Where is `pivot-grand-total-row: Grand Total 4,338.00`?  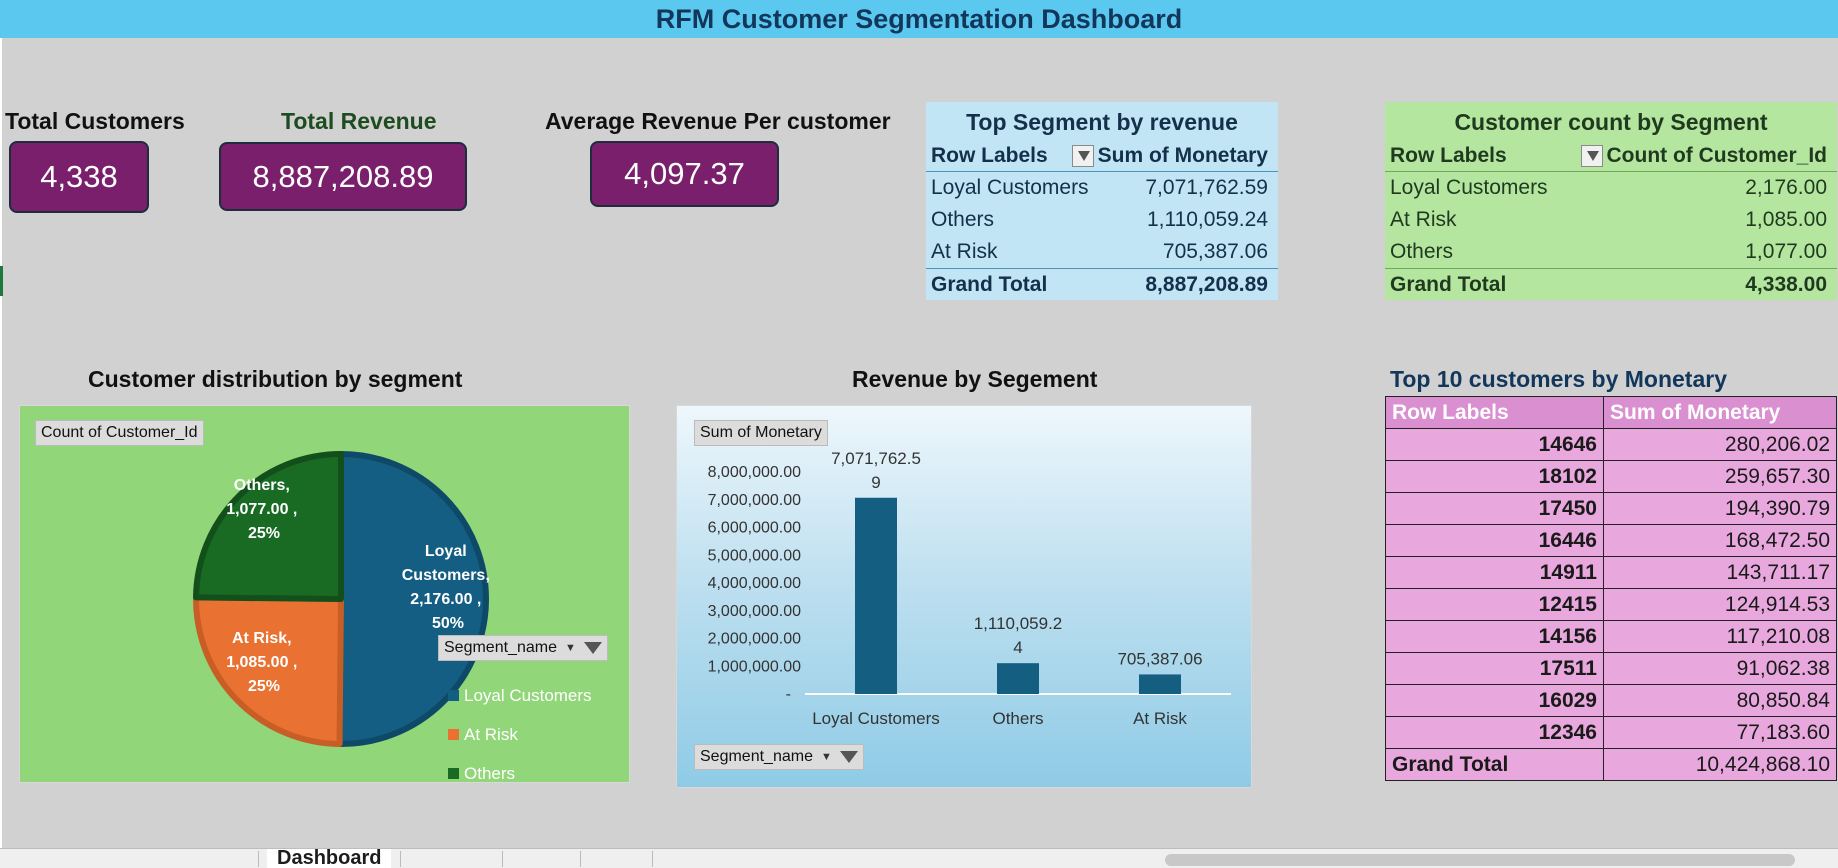 pivot-grand-total-row: Grand Total 4,338.00 is located at coordinates (1611, 284).